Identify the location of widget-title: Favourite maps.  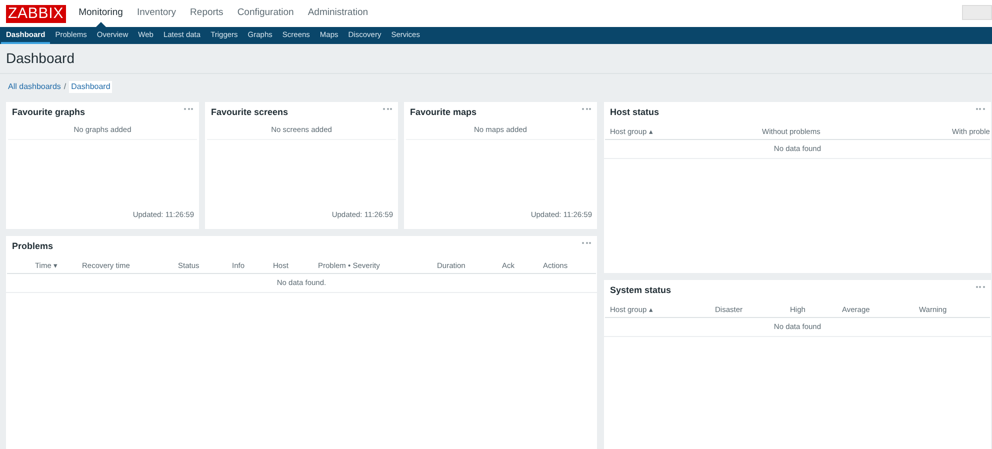
(443, 113).